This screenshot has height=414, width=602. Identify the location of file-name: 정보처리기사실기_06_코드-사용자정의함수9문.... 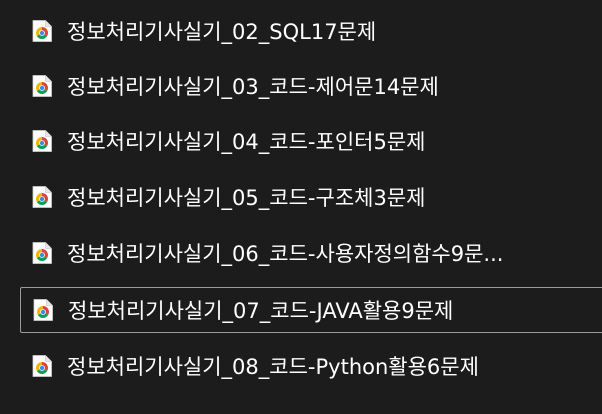
(285, 254).